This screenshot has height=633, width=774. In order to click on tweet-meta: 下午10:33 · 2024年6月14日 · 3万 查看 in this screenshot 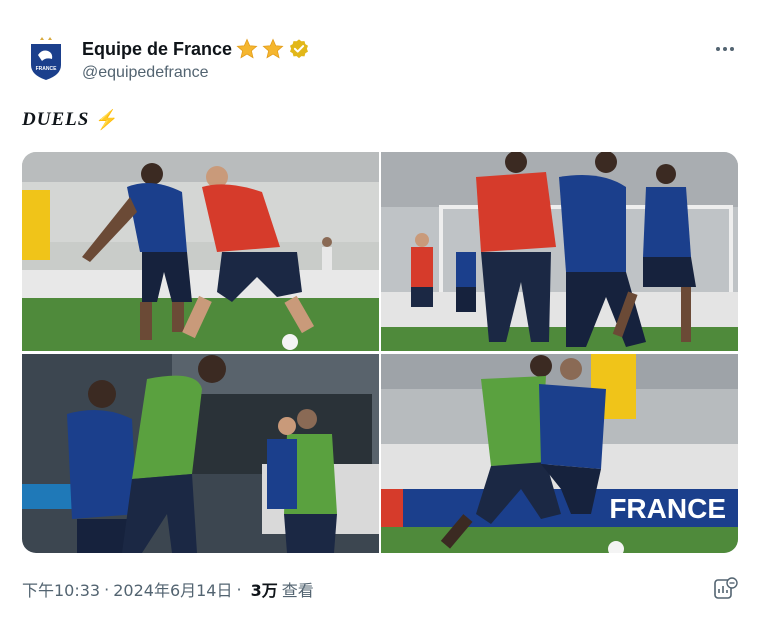, I will do `click(168, 589)`.